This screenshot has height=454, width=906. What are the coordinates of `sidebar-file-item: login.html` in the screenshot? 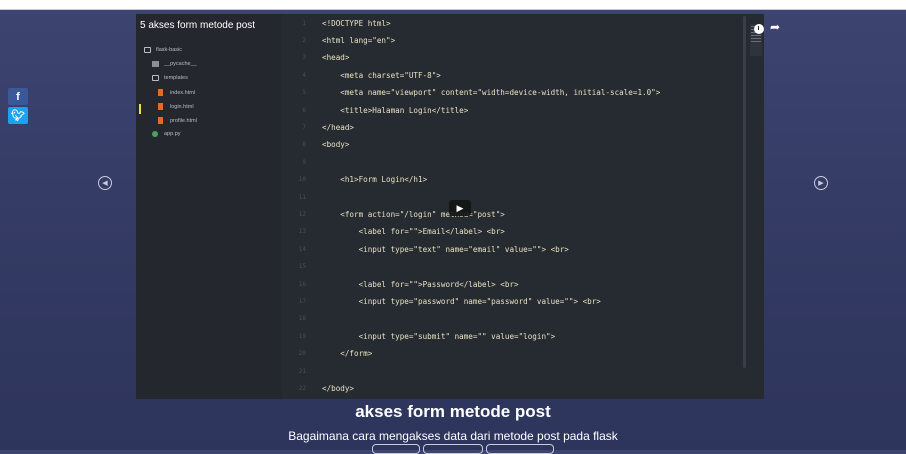 It's located at (176, 106).